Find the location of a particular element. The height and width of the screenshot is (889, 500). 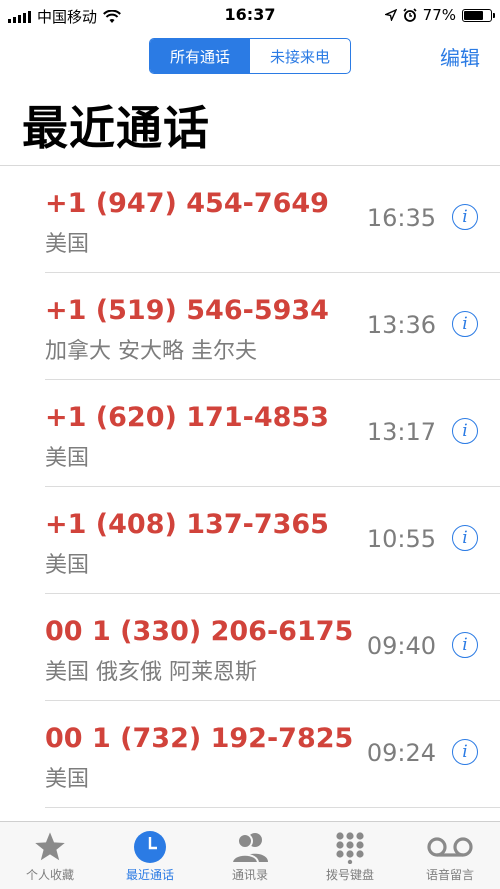

tab-label: 通讯录 is located at coordinates (249, 875).